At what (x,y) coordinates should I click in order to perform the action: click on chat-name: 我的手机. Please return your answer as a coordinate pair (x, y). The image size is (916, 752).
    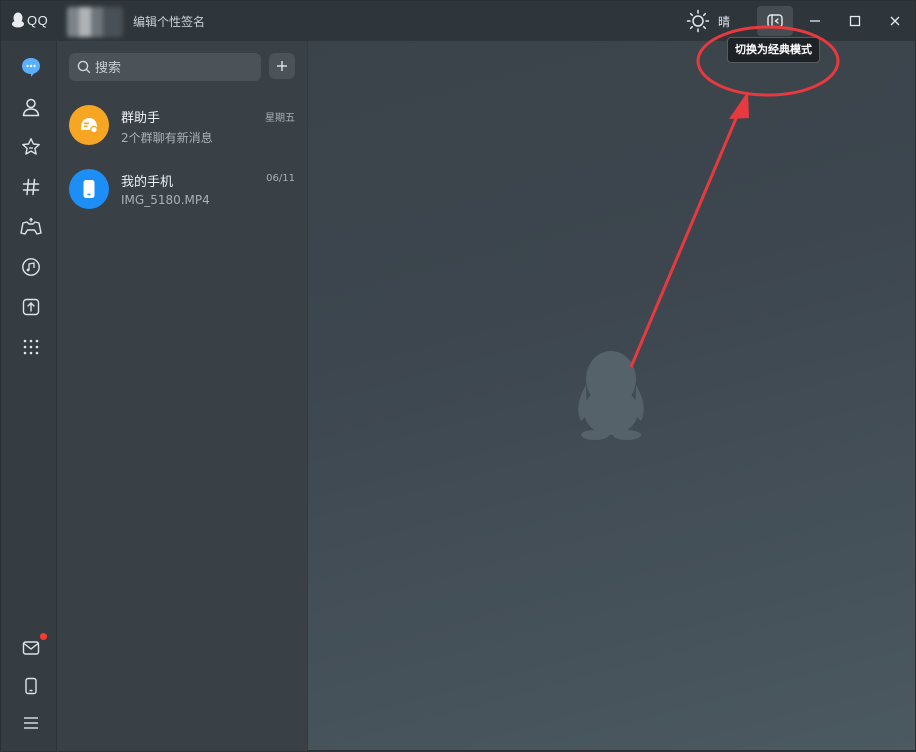
    Looking at the image, I should click on (147, 182).